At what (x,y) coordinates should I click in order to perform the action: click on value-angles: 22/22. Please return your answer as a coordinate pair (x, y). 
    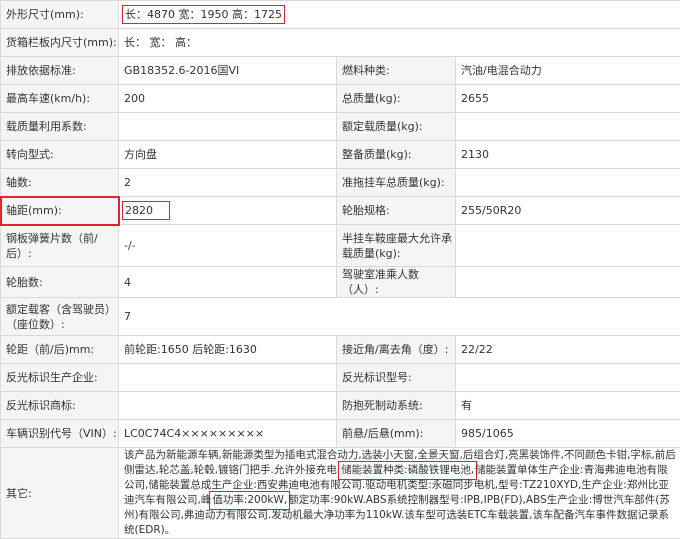
    Looking at the image, I should click on (568, 350).